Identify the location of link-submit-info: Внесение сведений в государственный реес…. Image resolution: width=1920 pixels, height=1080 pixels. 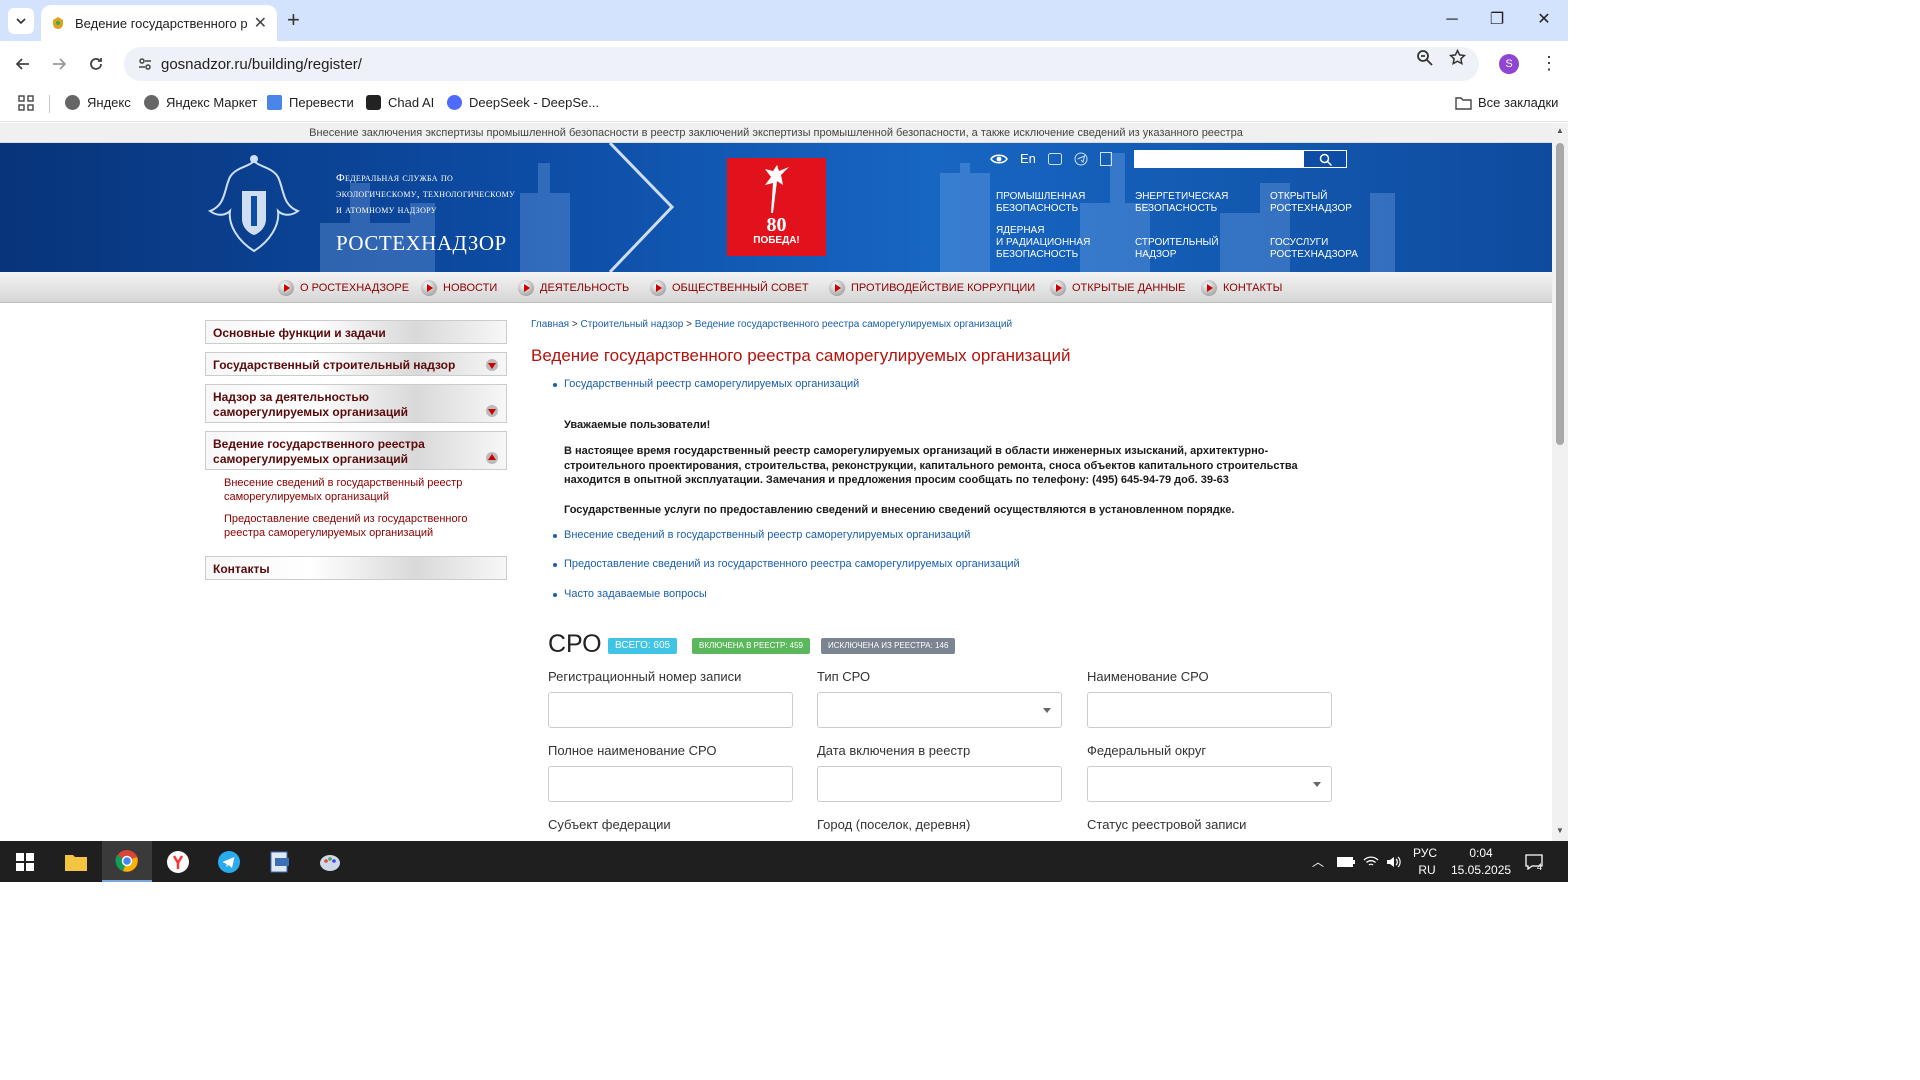
(761, 535).